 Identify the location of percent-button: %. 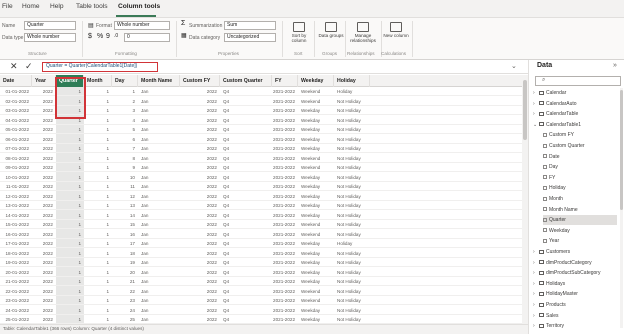
(100, 36).